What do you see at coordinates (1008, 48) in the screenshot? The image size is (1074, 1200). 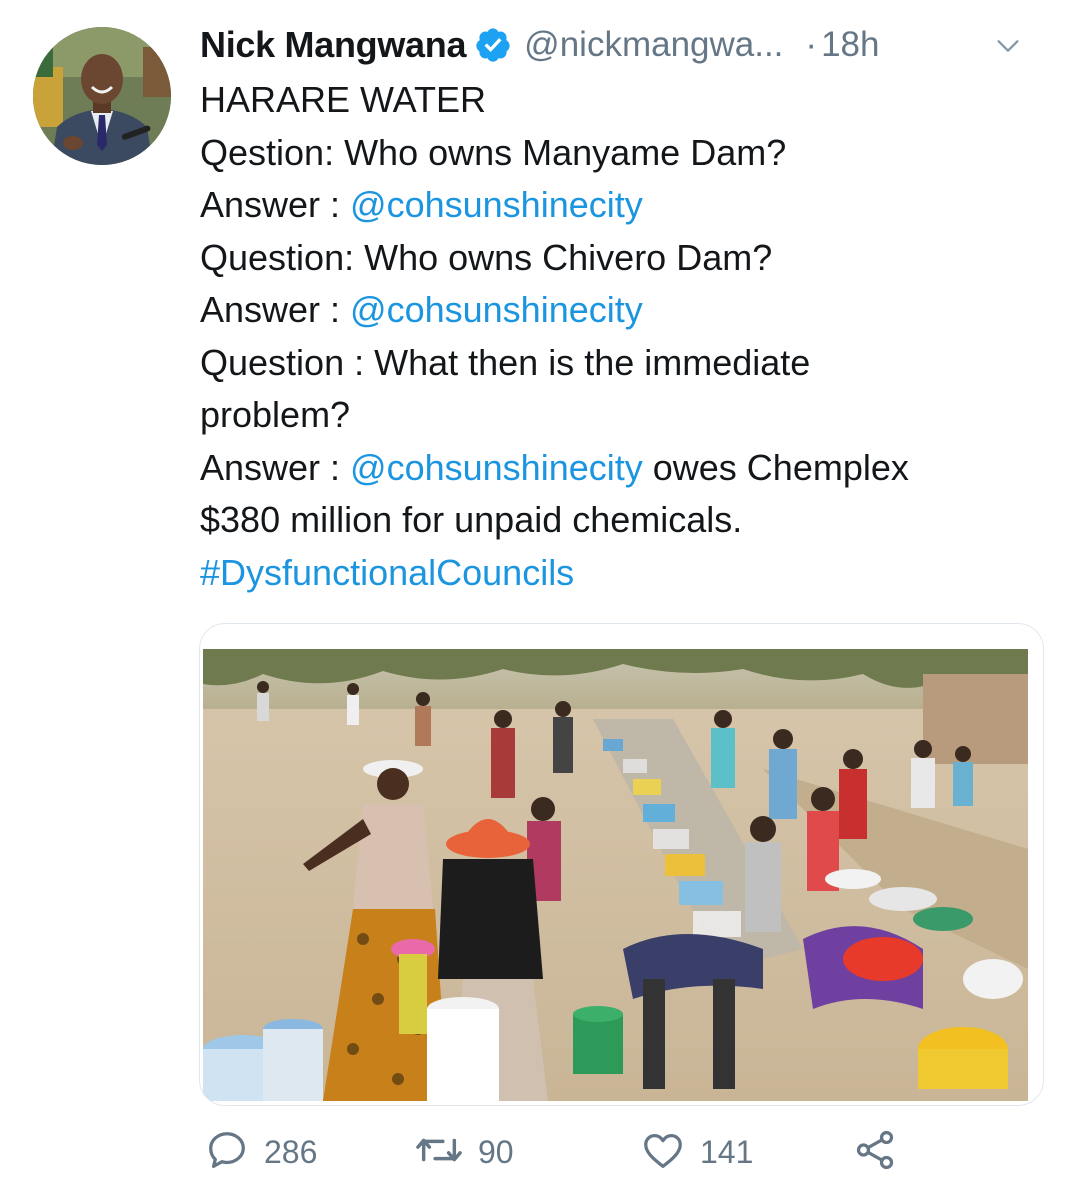 I see `chevron-down-icon` at bounding box center [1008, 48].